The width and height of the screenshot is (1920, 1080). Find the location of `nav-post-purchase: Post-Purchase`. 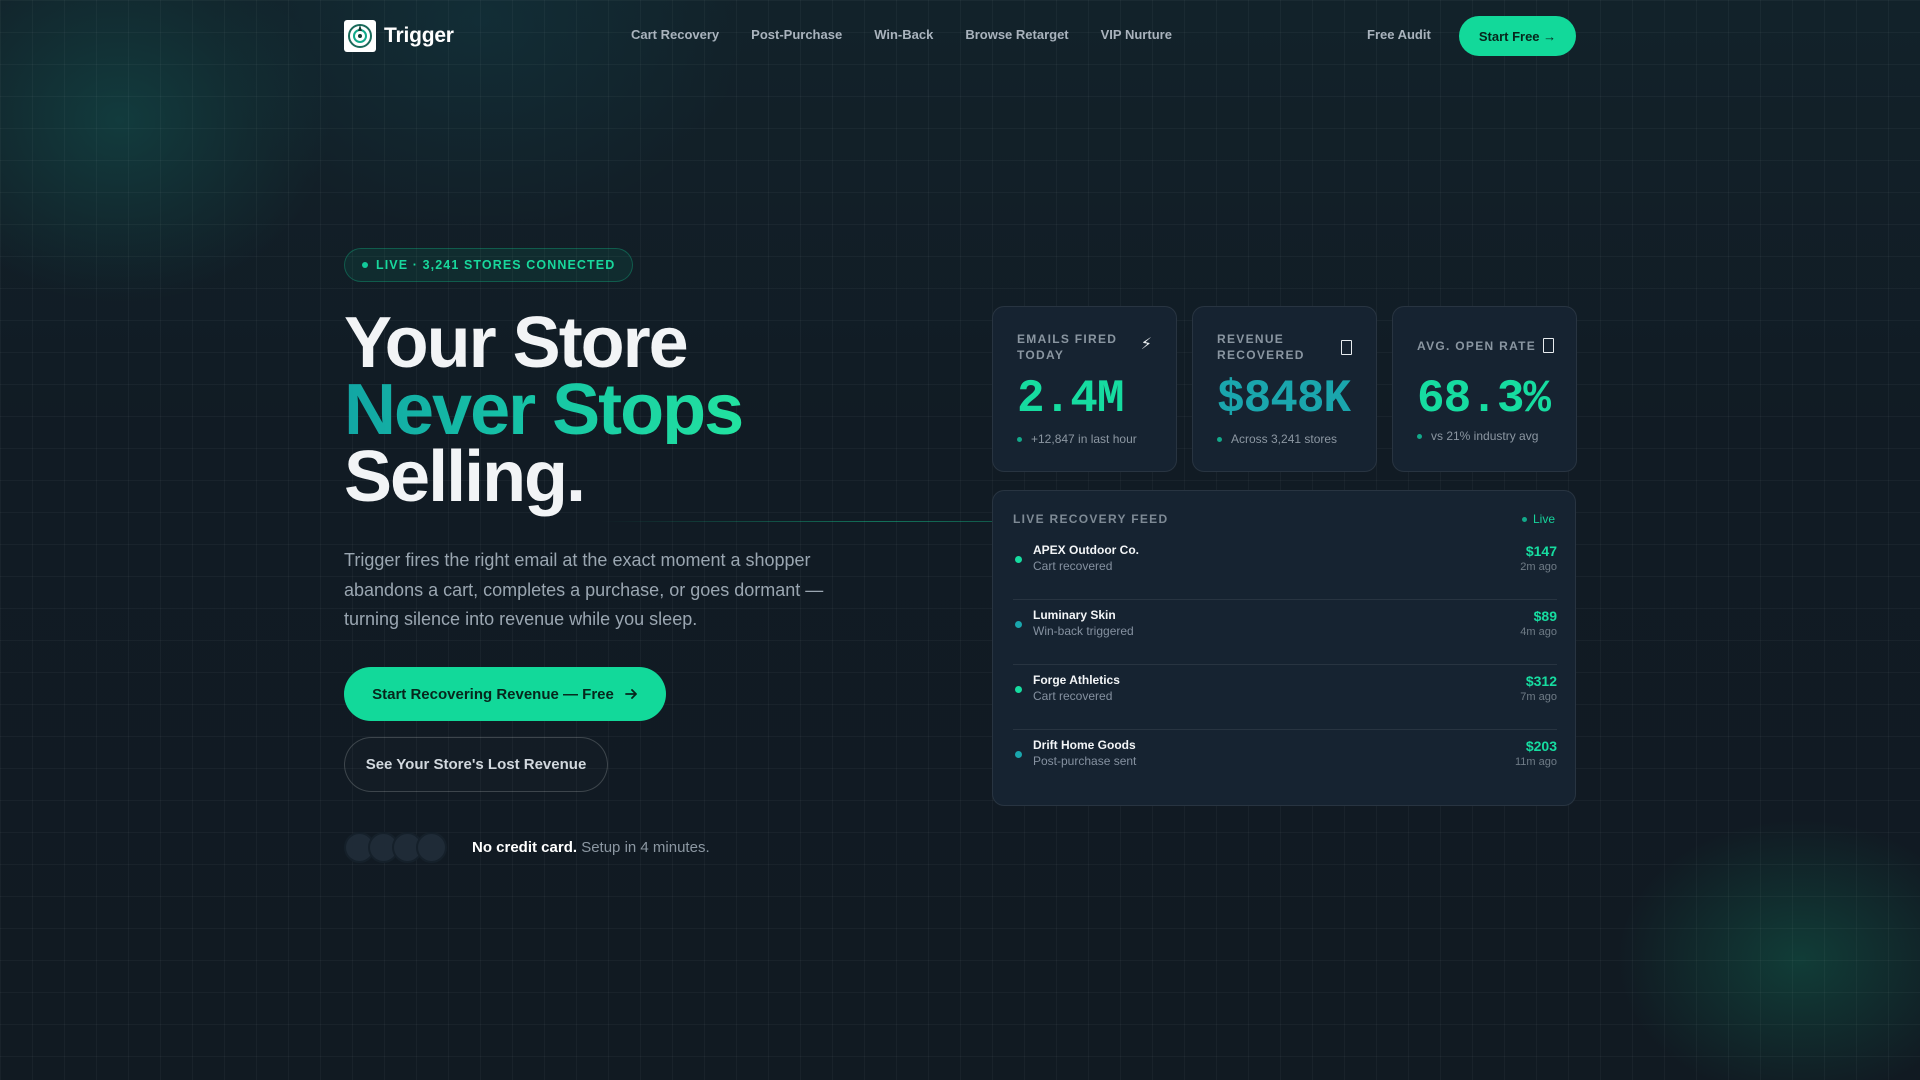

nav-post-purchase: Post-Purchase is located at coordinates (796, 34).